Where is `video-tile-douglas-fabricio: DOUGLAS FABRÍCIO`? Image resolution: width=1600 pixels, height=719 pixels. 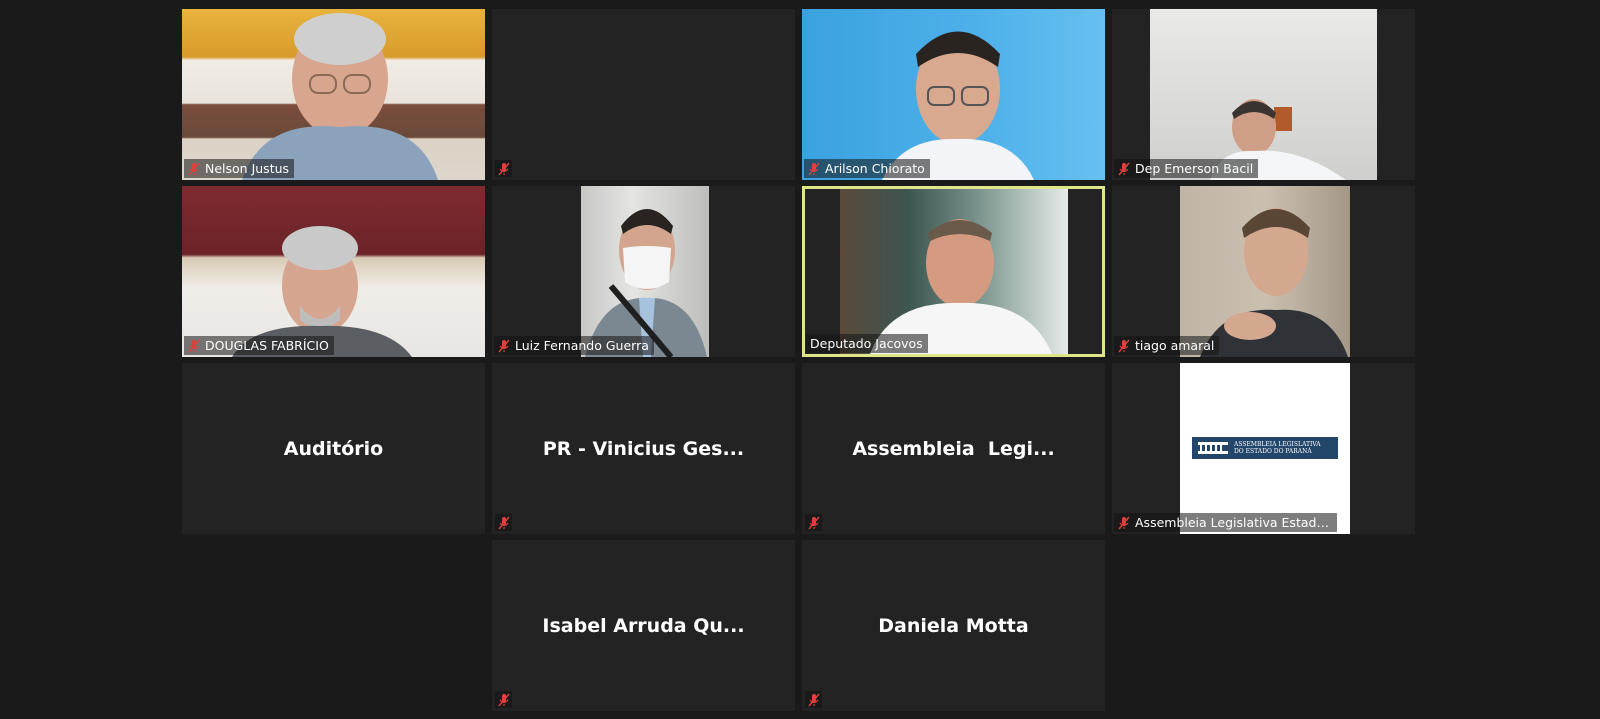 video-tile-douglas-fabricio: DOUGLAS FABRÍCIO is located at coordinates (333, 271).